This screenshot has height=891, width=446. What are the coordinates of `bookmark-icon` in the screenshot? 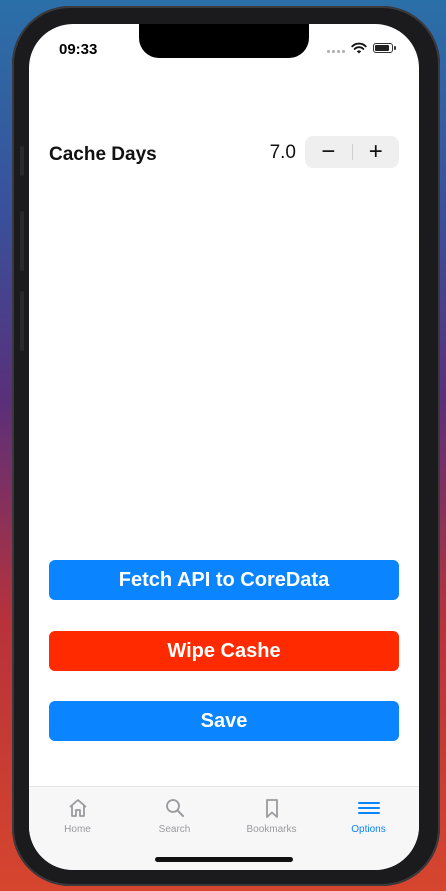 It's located at (271, 808).